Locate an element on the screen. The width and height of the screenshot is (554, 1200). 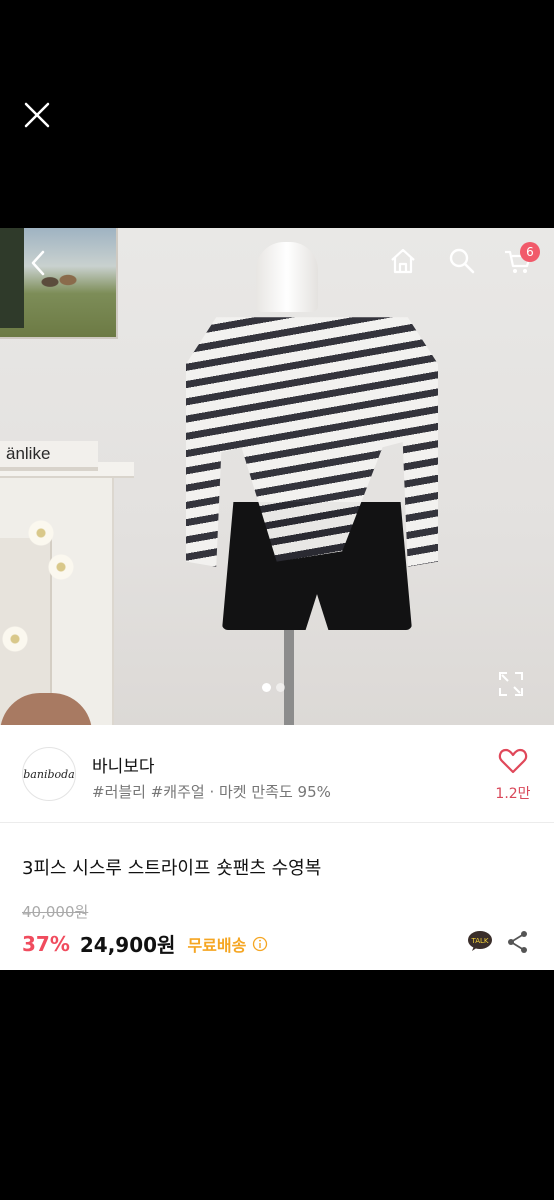
kakaotalk-button: TALK is located at coordinates (480, 941).